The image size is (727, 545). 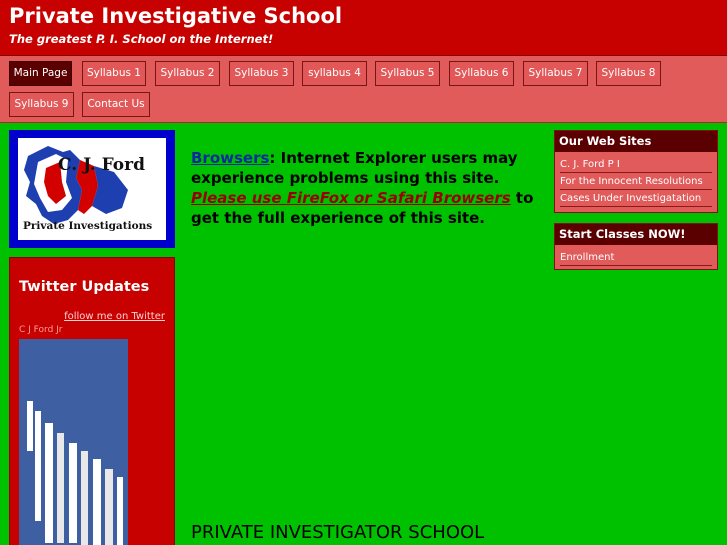 I want to click on nav-item-syllabus-5: Syllabus 5, so click(x=407, y=73).